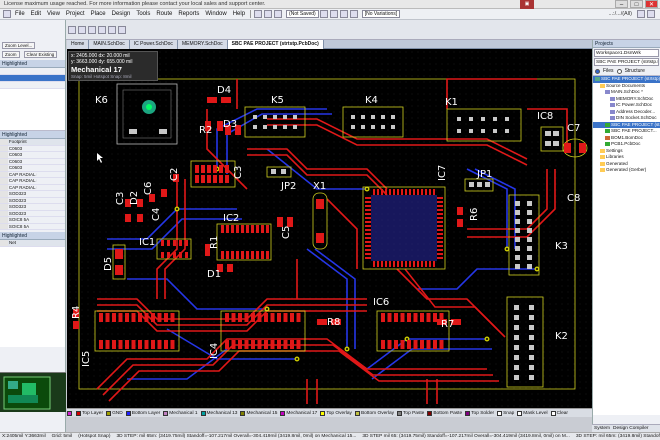 This screenshot has width=660, height=440. What do you see at coordinates (559, 413) in the screenshot?
I see `layer-tab: Clear` at bounding box center [559, 413].